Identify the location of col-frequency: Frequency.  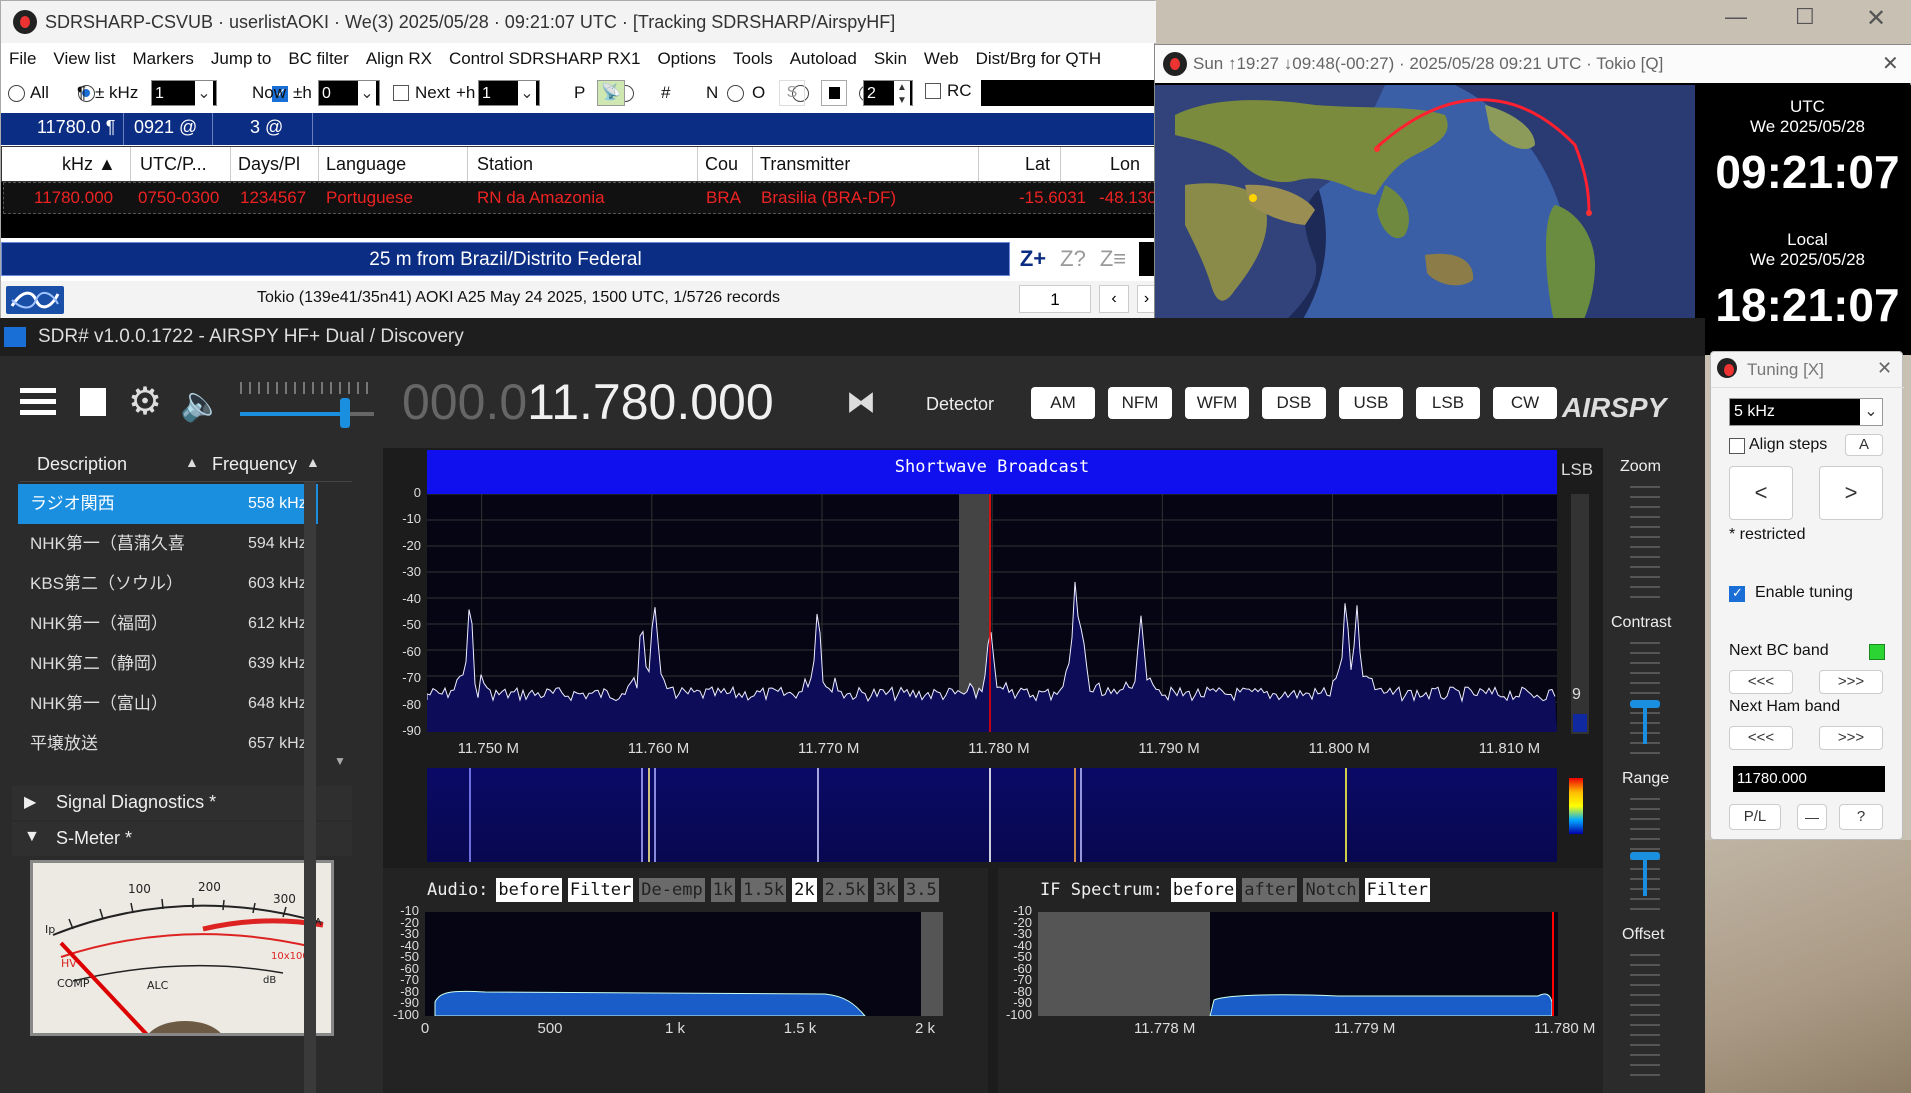
(254, 464).